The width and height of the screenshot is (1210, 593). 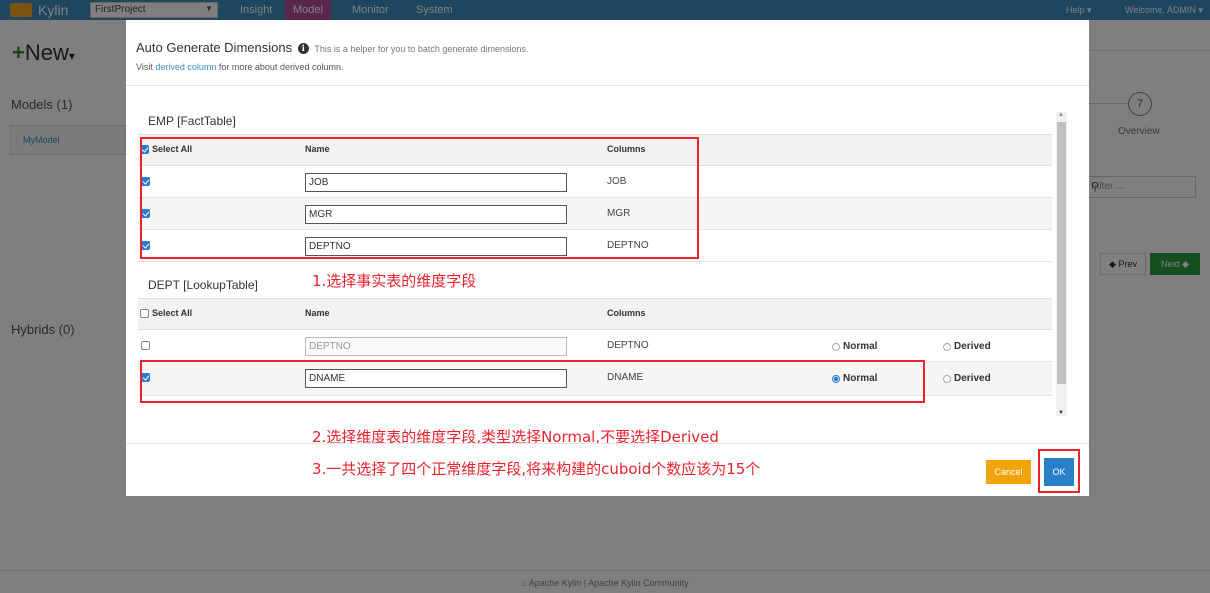 What do you see at coordinates (394, 281) in the screenshot?
I see `annotation-step1: 1.选择事实表的维度字段` at bounding box center [394, 281].